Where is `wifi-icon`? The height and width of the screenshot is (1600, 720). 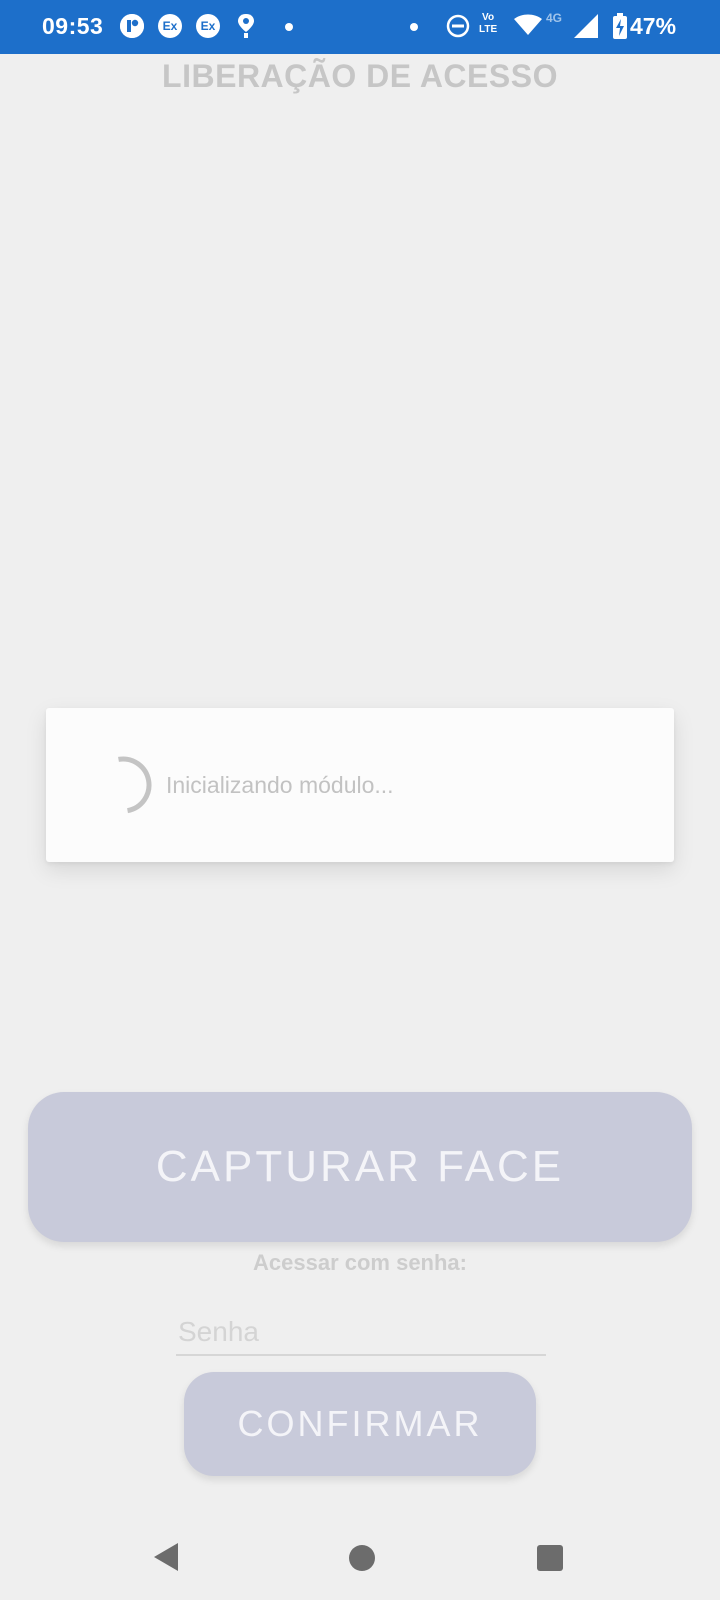
wifi-icon is located at coordinates (528, 27).